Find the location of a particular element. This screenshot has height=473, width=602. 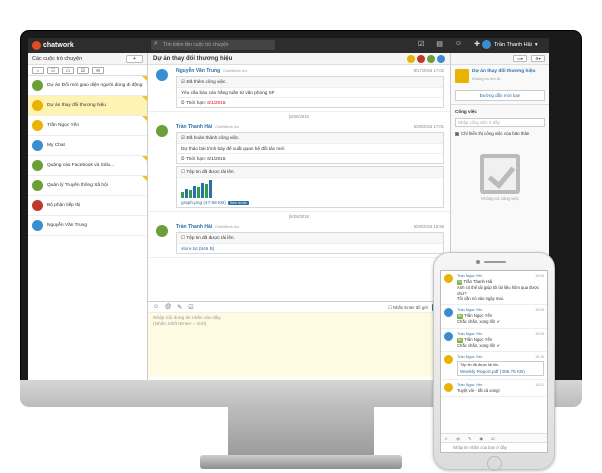

room-item: Bộ phận tiếp thị is located at coordinates (87, 206).